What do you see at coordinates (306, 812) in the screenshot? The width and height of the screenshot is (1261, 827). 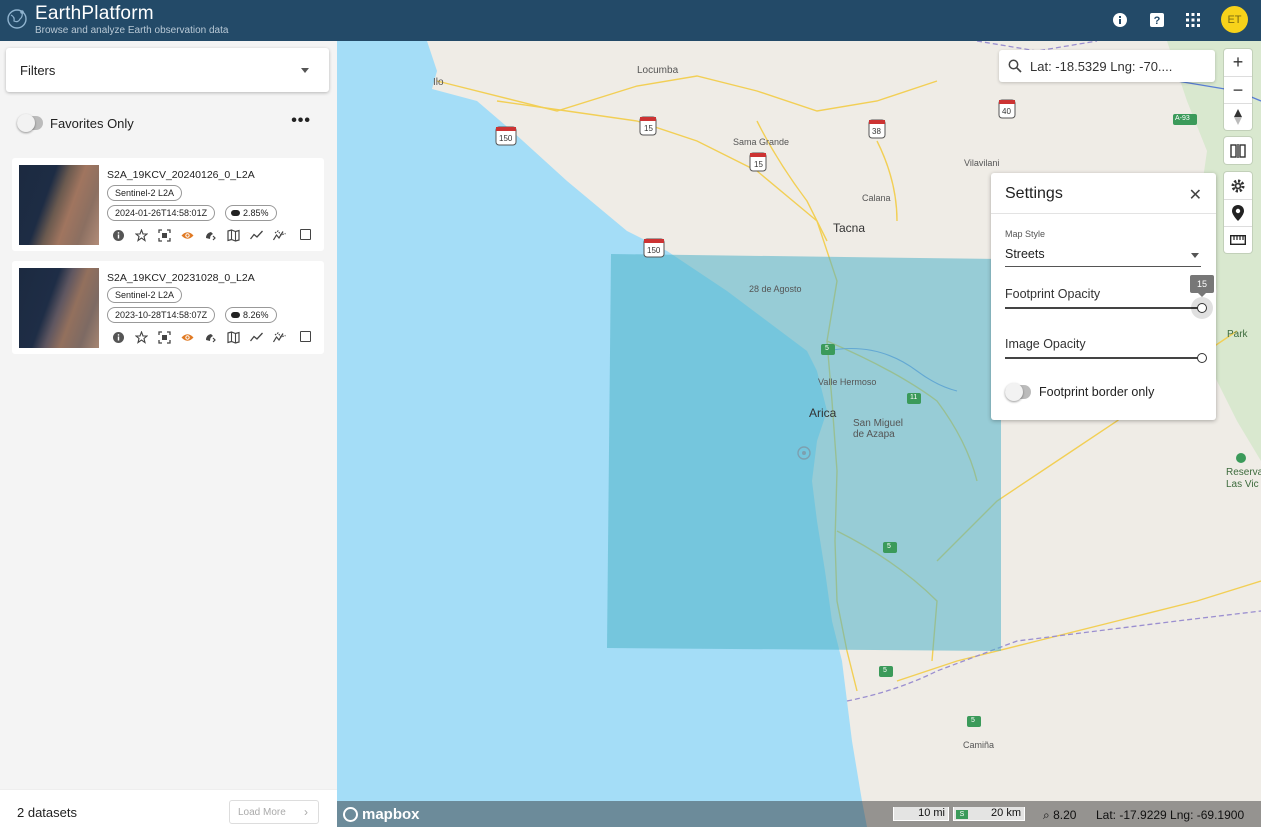 I see `chevron-right-icon: ›` at bounding box center [306, 812].